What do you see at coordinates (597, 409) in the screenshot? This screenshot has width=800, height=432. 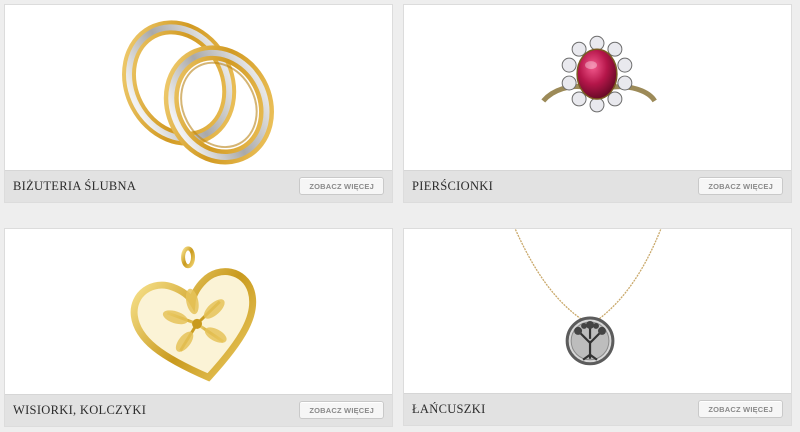 I see `card-footer: ŁAŃCUSZKI ZOBACZ WIĘCEJ` at bounding box center [597, 409].